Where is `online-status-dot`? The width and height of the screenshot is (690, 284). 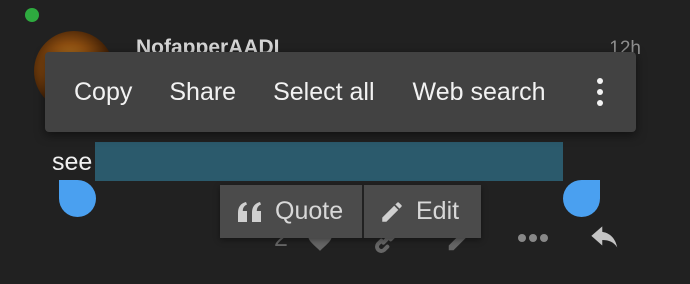
online-status-dot is located at coordinates (32, 15).